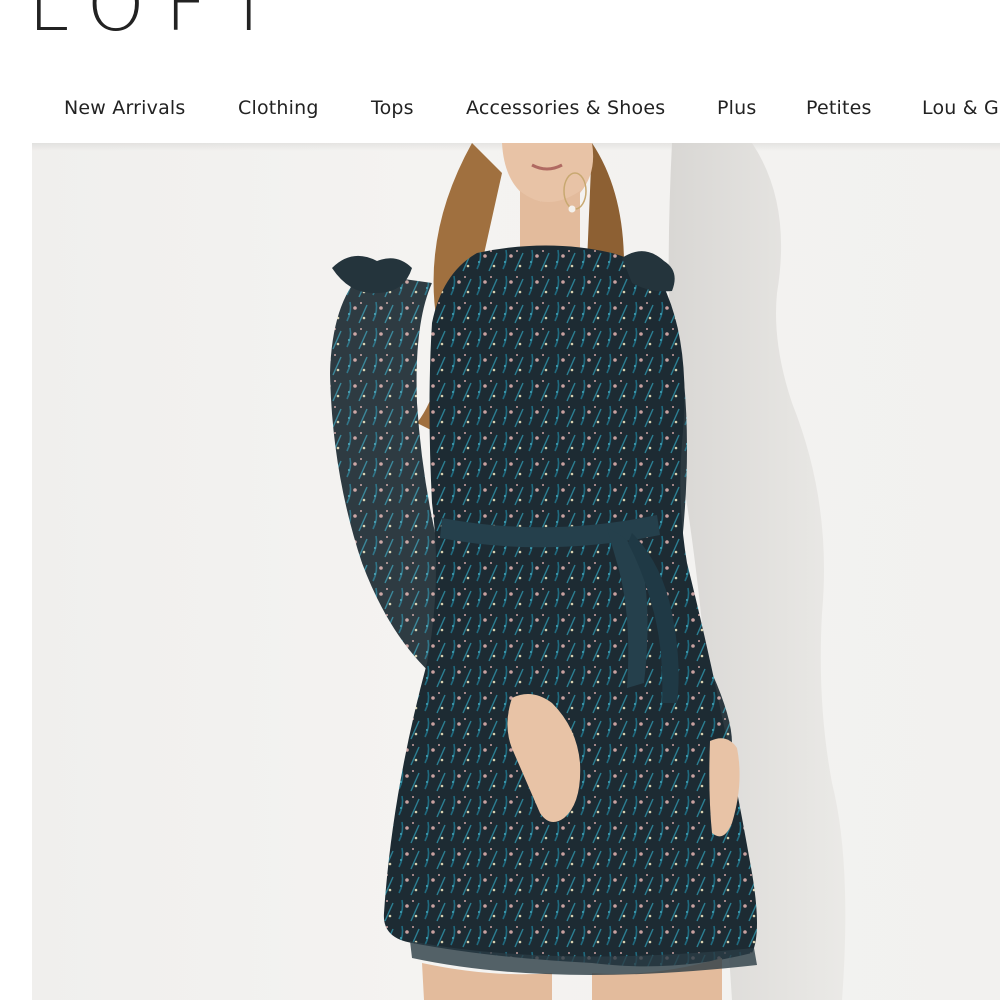 Image resolution: width=1000 pixels, height=1000 pixels. What do you see at coordinates (500, 31) in the screenshot?
I see `site-header: LOFT` at bounding box center [500, 31].